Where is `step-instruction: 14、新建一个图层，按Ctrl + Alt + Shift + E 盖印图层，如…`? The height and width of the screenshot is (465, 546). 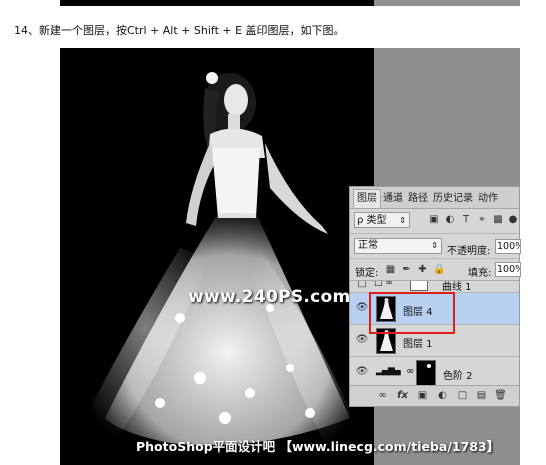
step-instruction: 14、新建一个图层，按Ctrl + Alt + Shift + E 盖印图层，如… is located at coordinates (179, 30).